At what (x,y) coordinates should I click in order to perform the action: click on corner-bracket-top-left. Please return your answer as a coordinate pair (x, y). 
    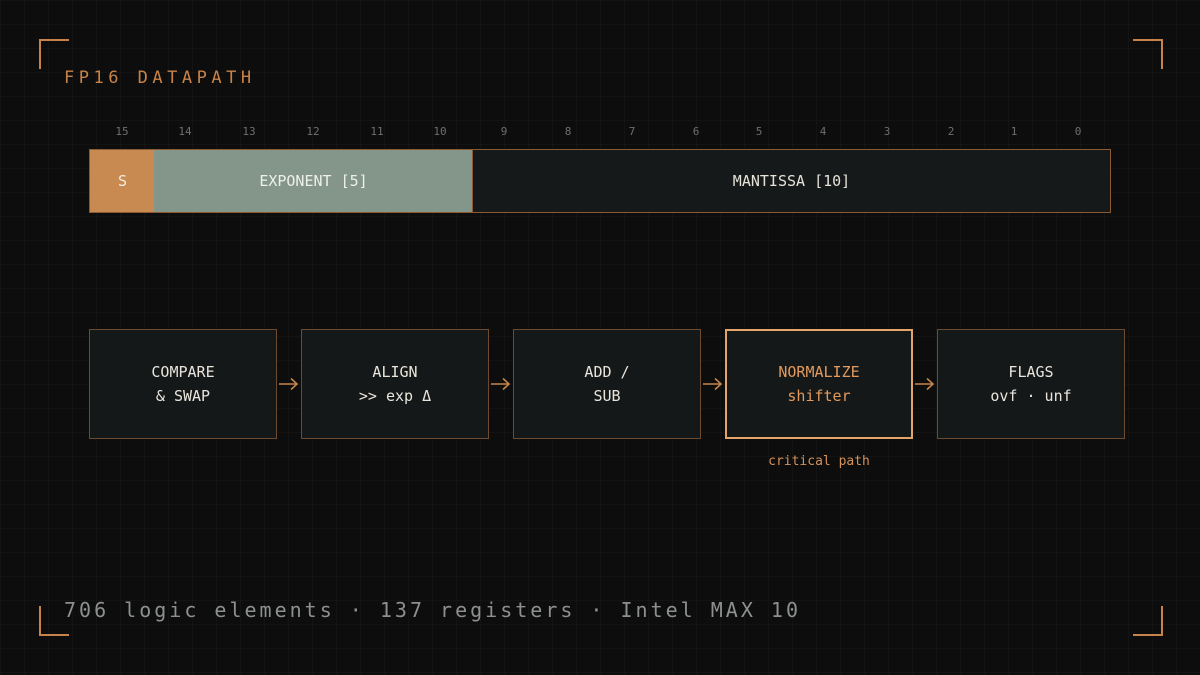
    Looking at the image, I should click on (54, 54).